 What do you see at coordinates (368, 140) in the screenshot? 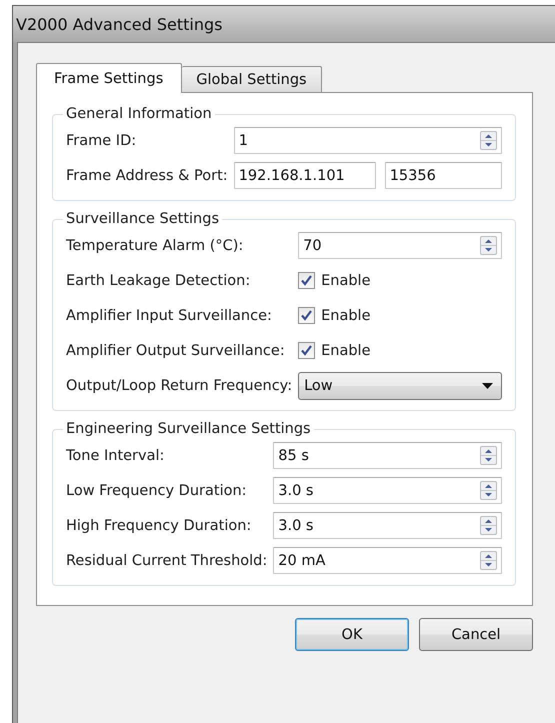
I see `number-field: 1` at bounding box center [368, 140].